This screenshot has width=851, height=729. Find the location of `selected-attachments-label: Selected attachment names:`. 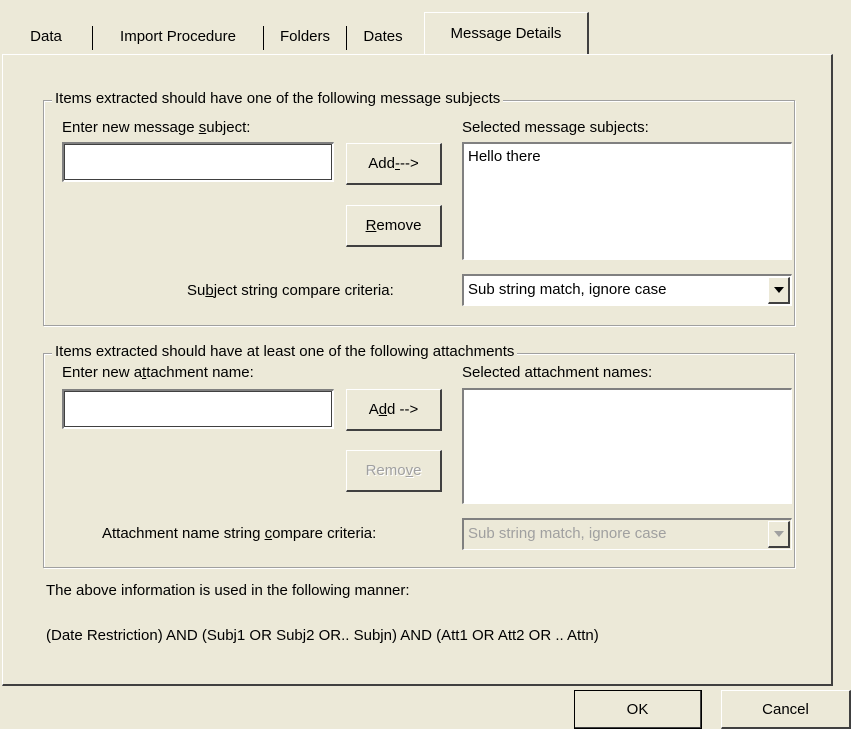

selected-attachments-label: Selected attachment names: is located at coordinates (557, 372).